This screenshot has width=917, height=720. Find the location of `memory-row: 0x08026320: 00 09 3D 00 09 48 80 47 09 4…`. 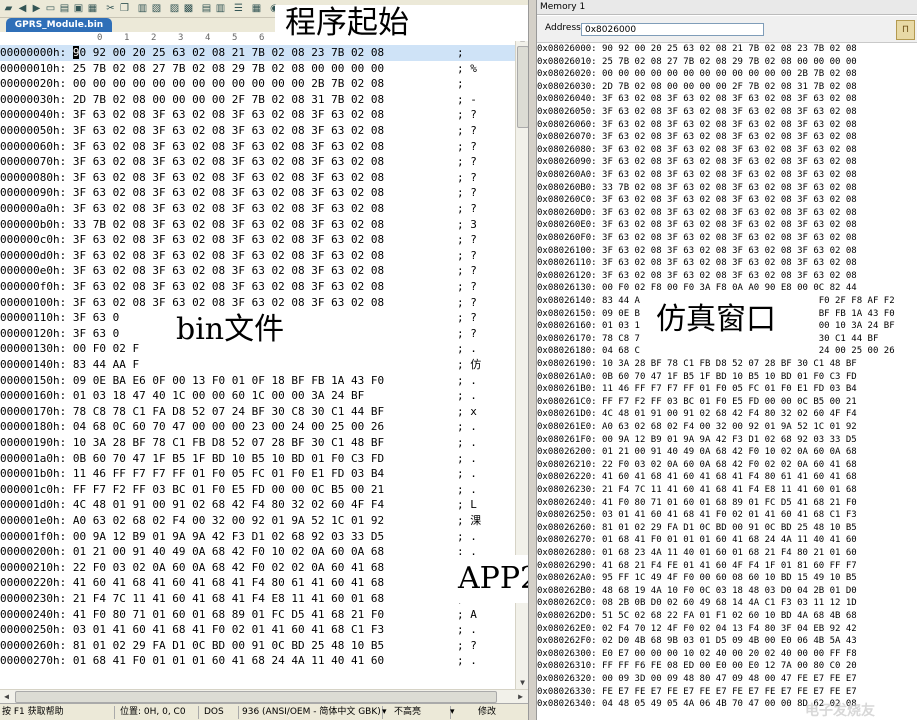

memory-row: 0x08026320: 00 09 3D 00 09 48 80 47 09 4… is located at coordinates (697, 679).